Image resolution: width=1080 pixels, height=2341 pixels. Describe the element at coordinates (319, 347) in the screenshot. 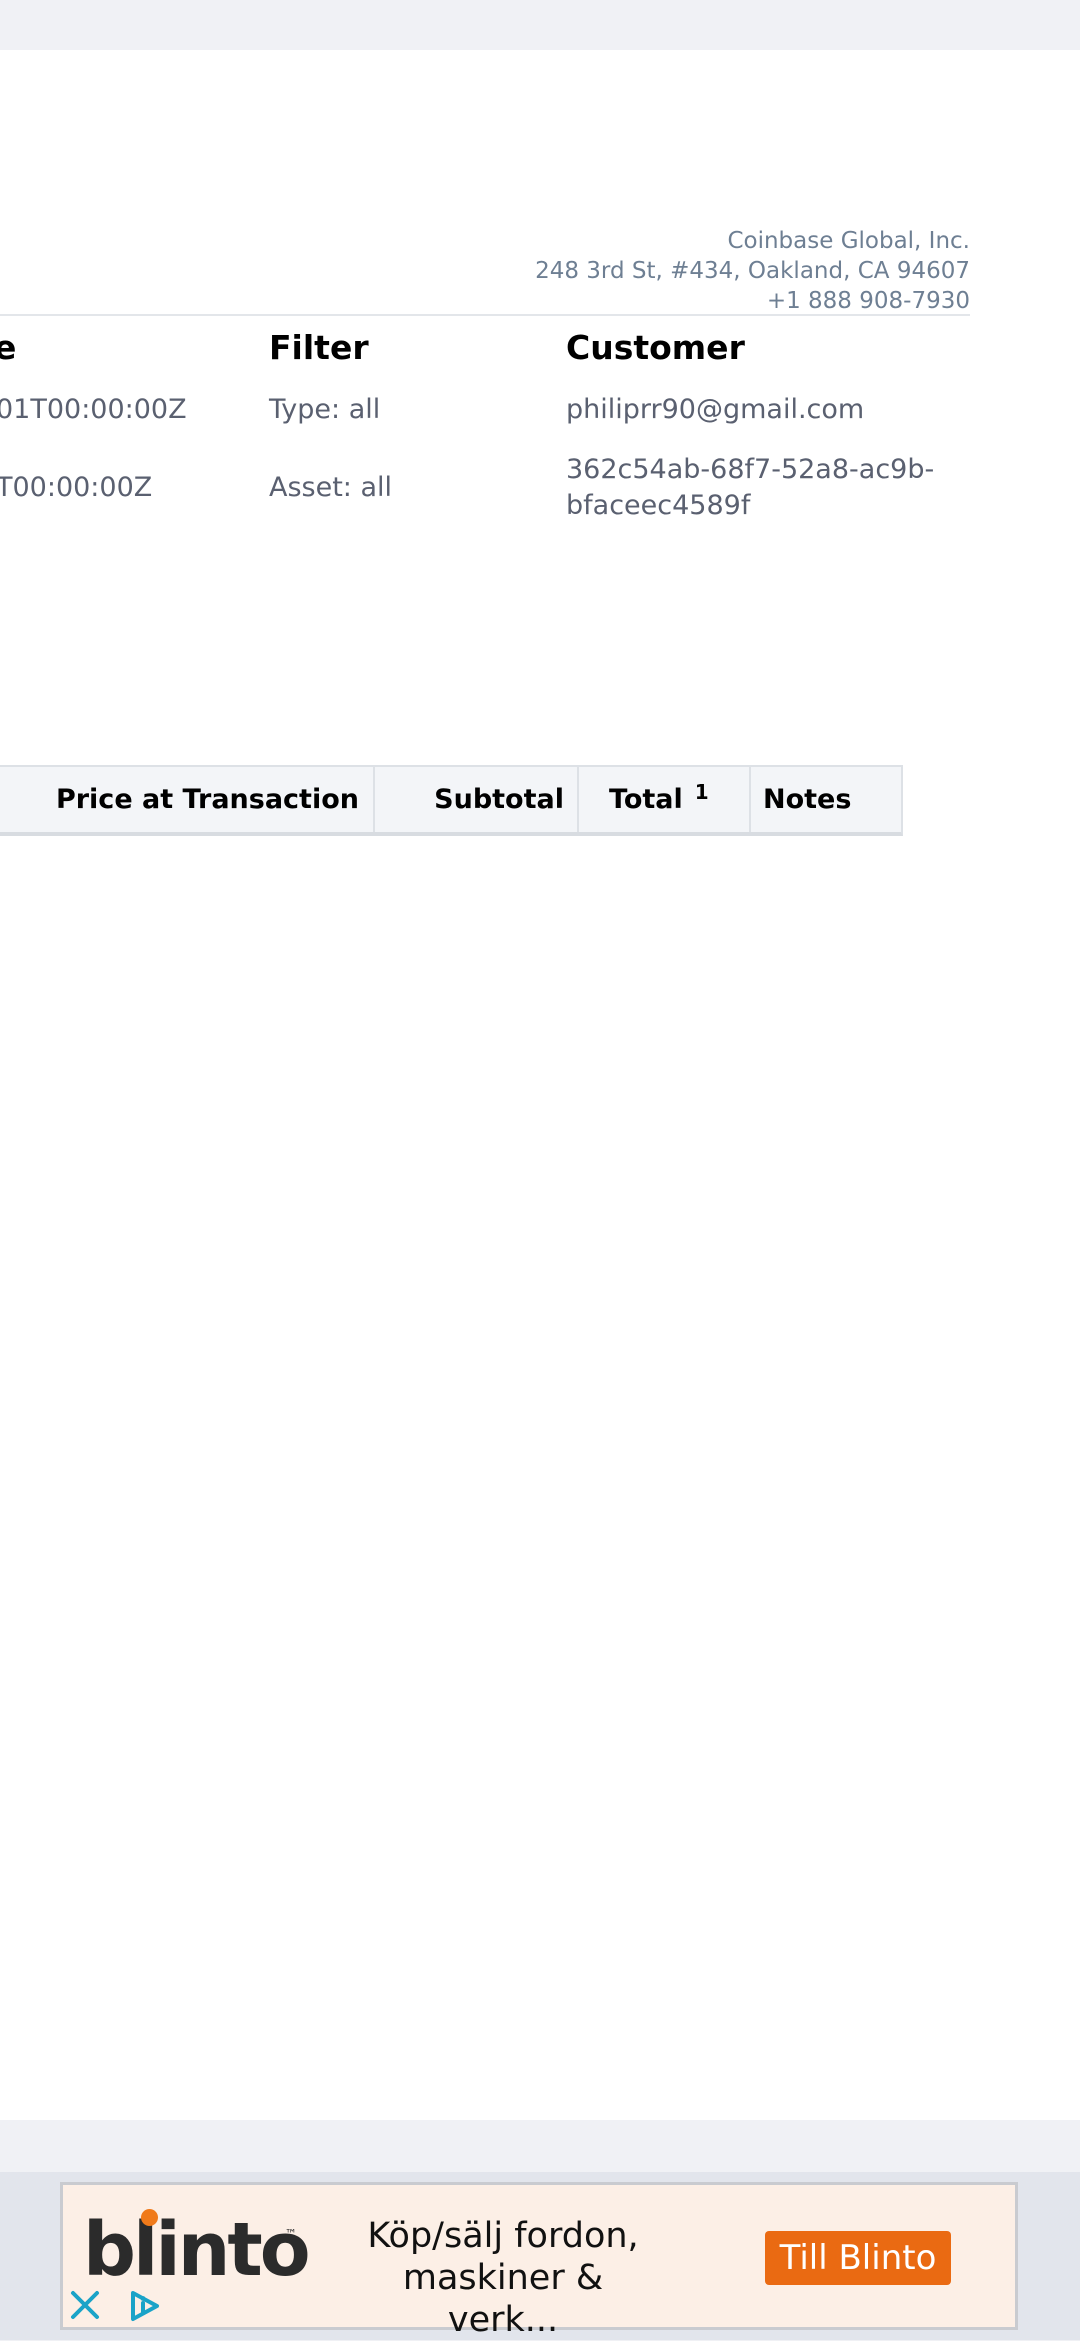

I see `filter-heading: Filter` at that location.